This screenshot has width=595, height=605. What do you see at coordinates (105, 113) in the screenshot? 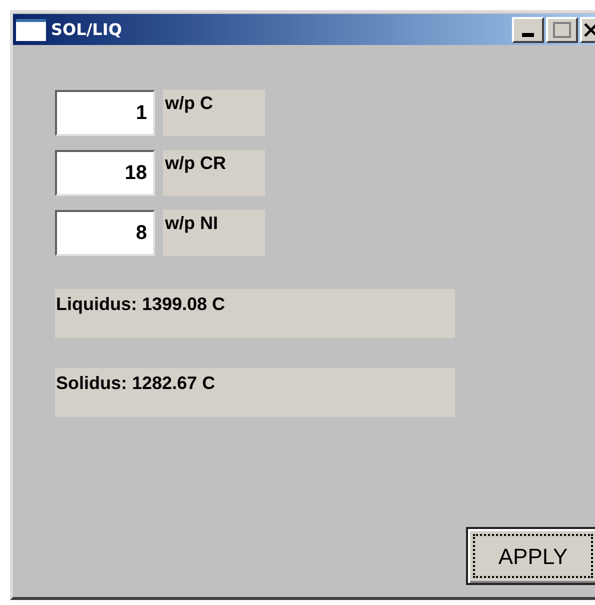
I see `number-field: 1` at bounding box center [105, 113].